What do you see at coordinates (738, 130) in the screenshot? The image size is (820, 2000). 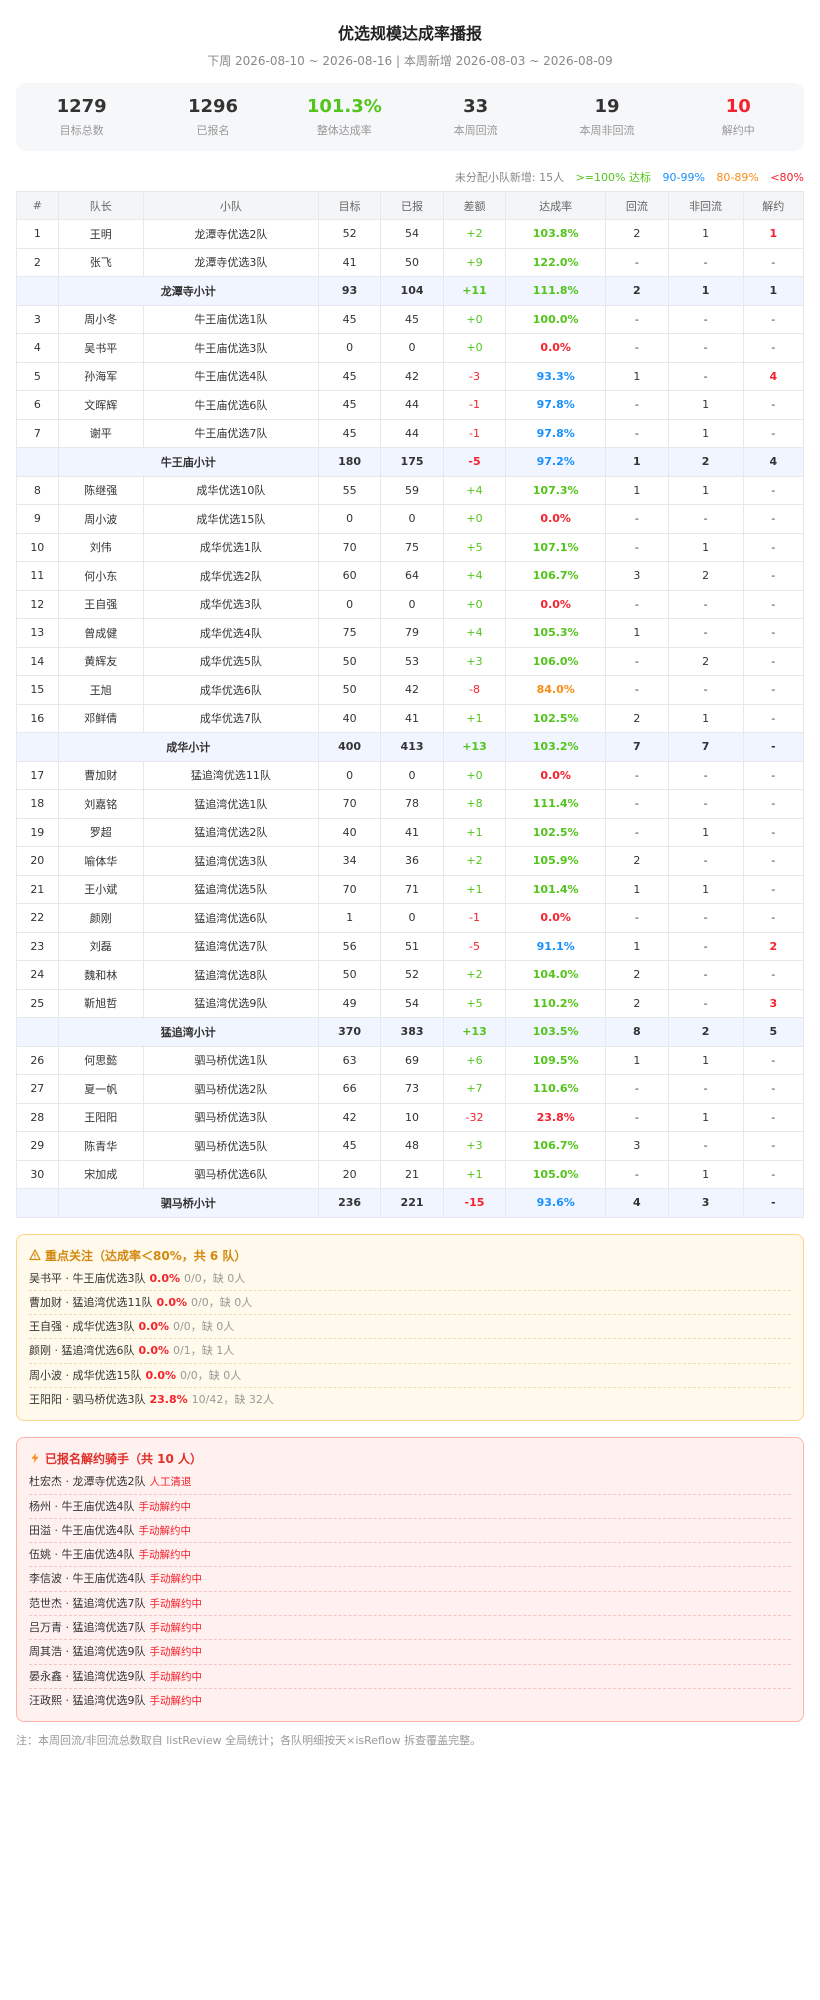 I see `stat-label: 解约中` at bounding box center [738, 130].